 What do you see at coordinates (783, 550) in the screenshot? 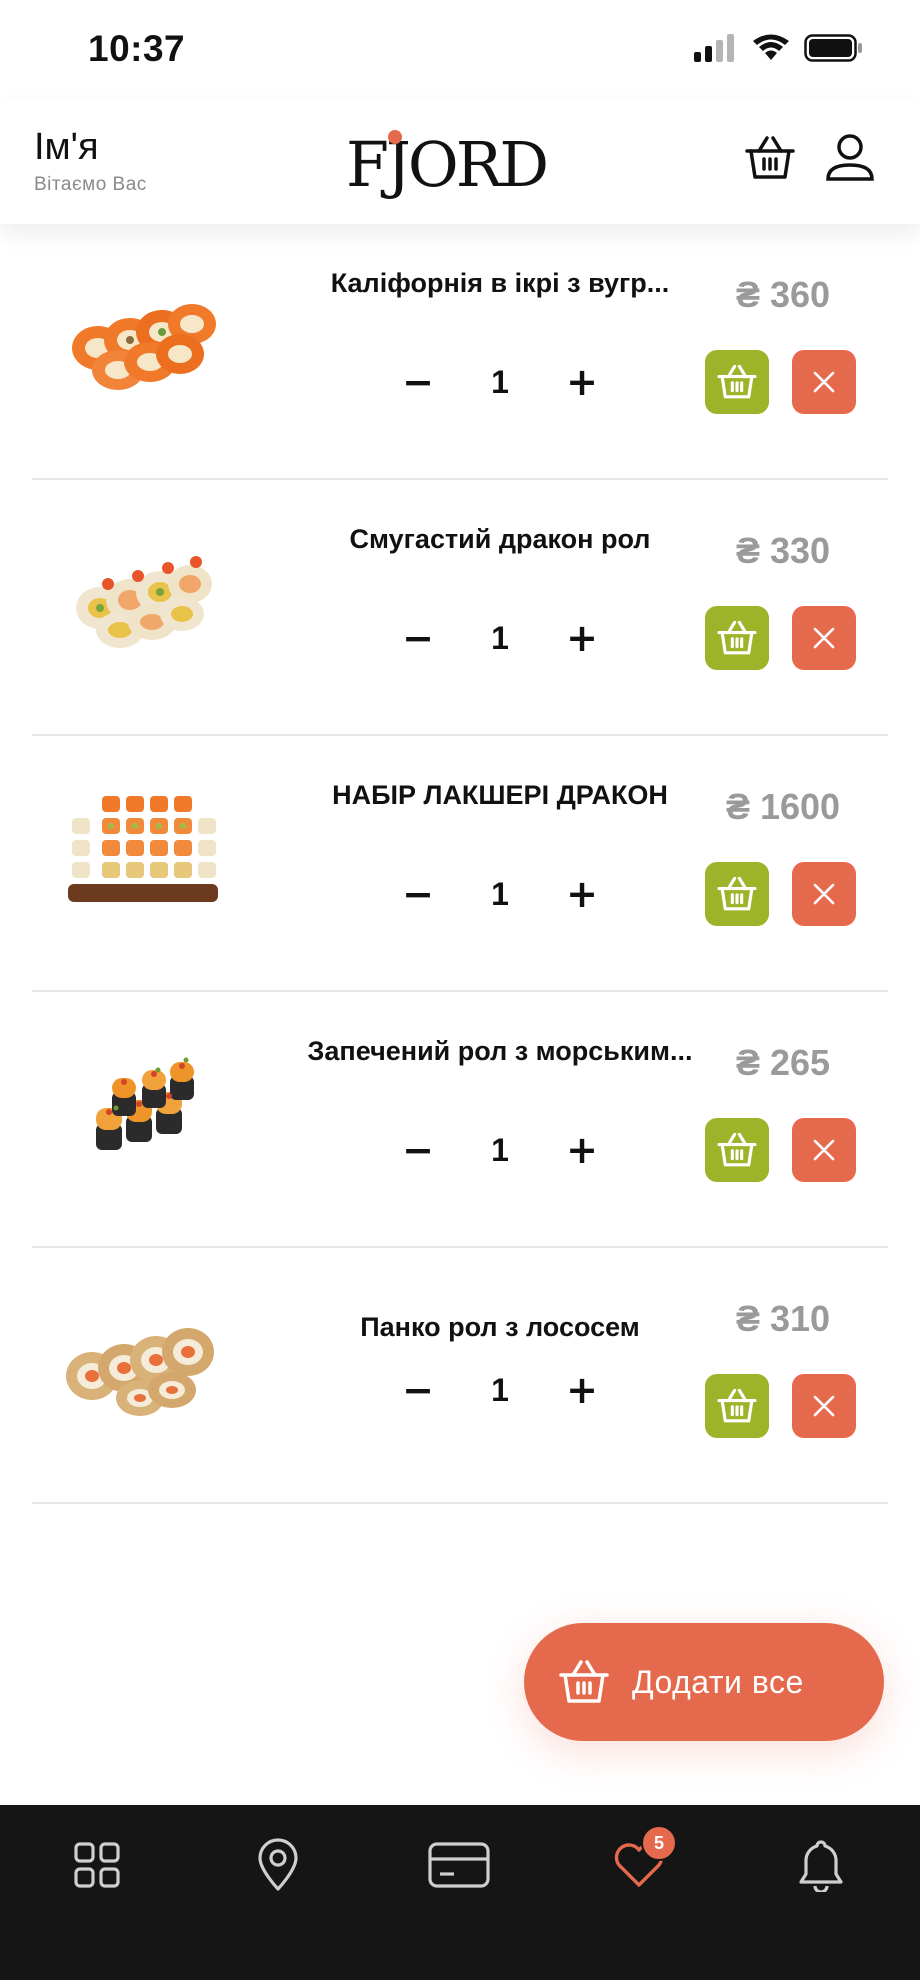
I see `product-price: ₴ 330` at bounding box center [783, 550].